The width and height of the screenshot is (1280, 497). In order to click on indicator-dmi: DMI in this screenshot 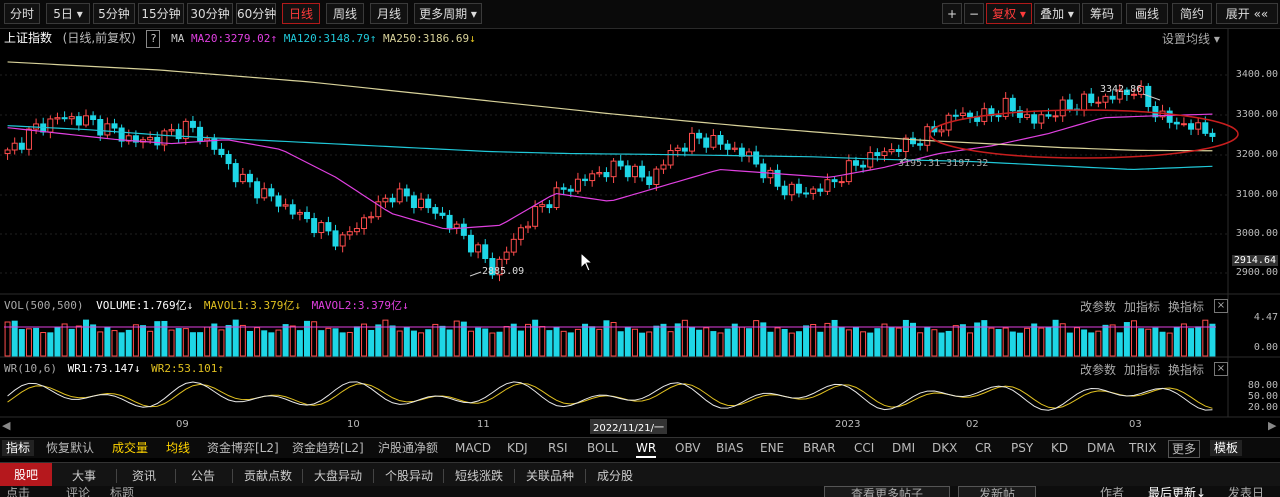, I will do `click(903, 448)`.